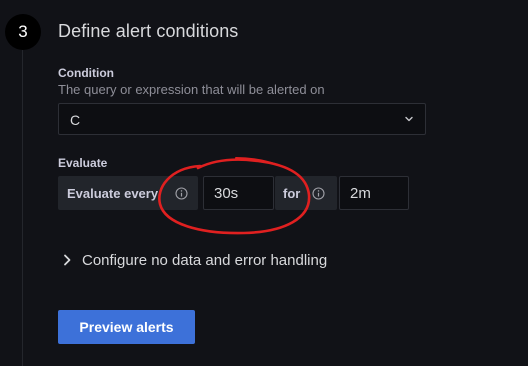 The image size is (528, 366). I want to click on evaluate-every-input: 30s, so click(238, 193).